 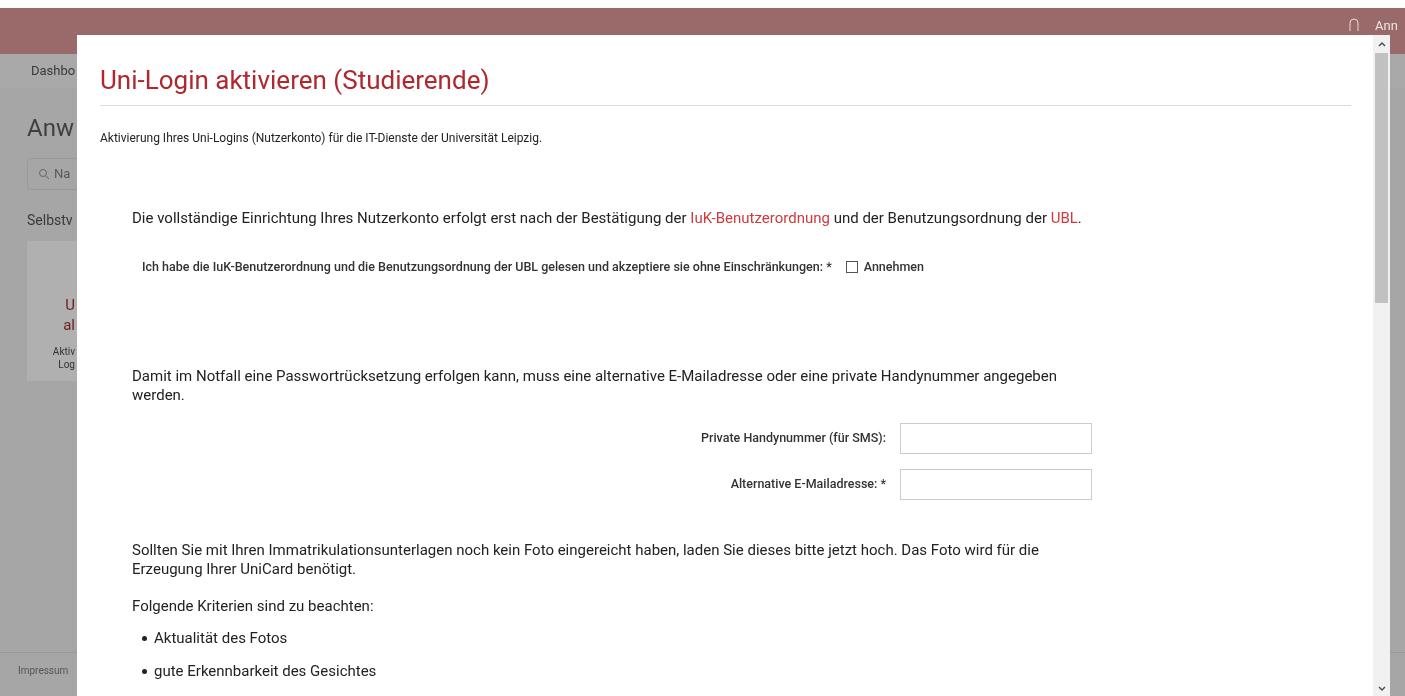 What do you see at coordinates (66, 364) in the screenshot?
I see `card-description: Log` at bounding box center [66, 364].